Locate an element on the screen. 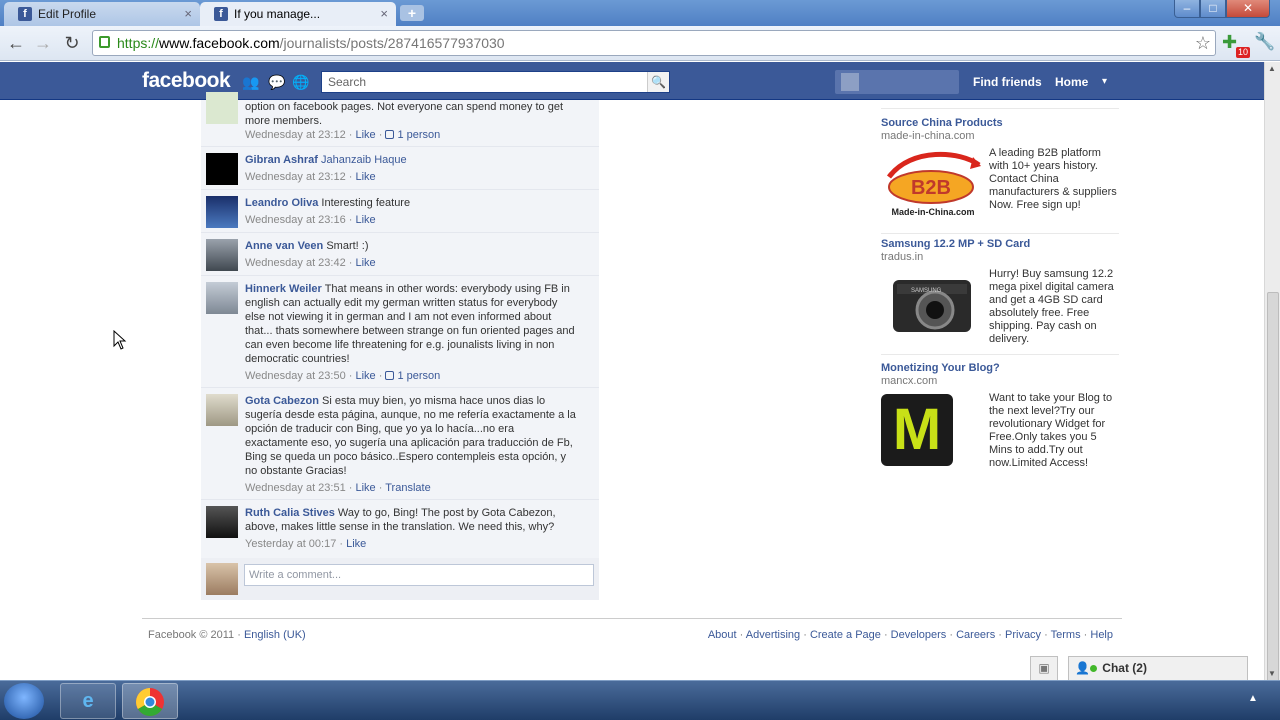  commenter-name: Ruth Calia Stives is located at coordinates (290, 513).